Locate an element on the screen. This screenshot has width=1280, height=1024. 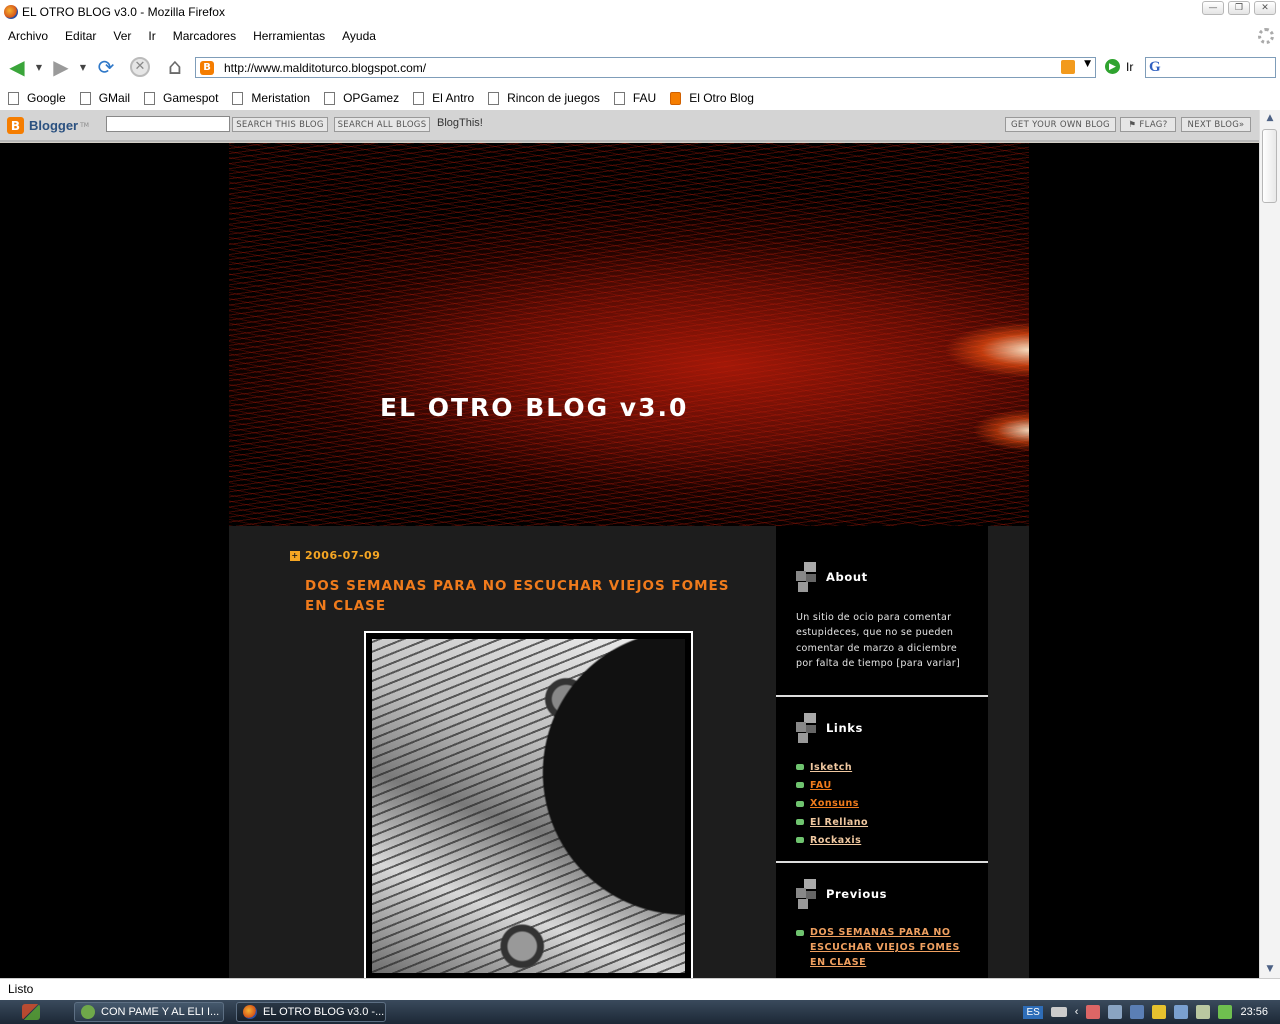
back-history-dropdown: ▼ is located at coordinates (39, 67).